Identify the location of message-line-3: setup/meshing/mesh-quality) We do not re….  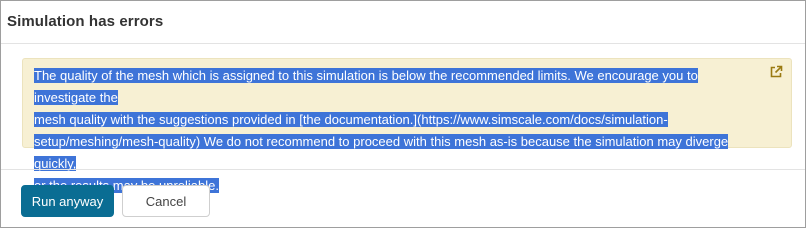
(381, 152).